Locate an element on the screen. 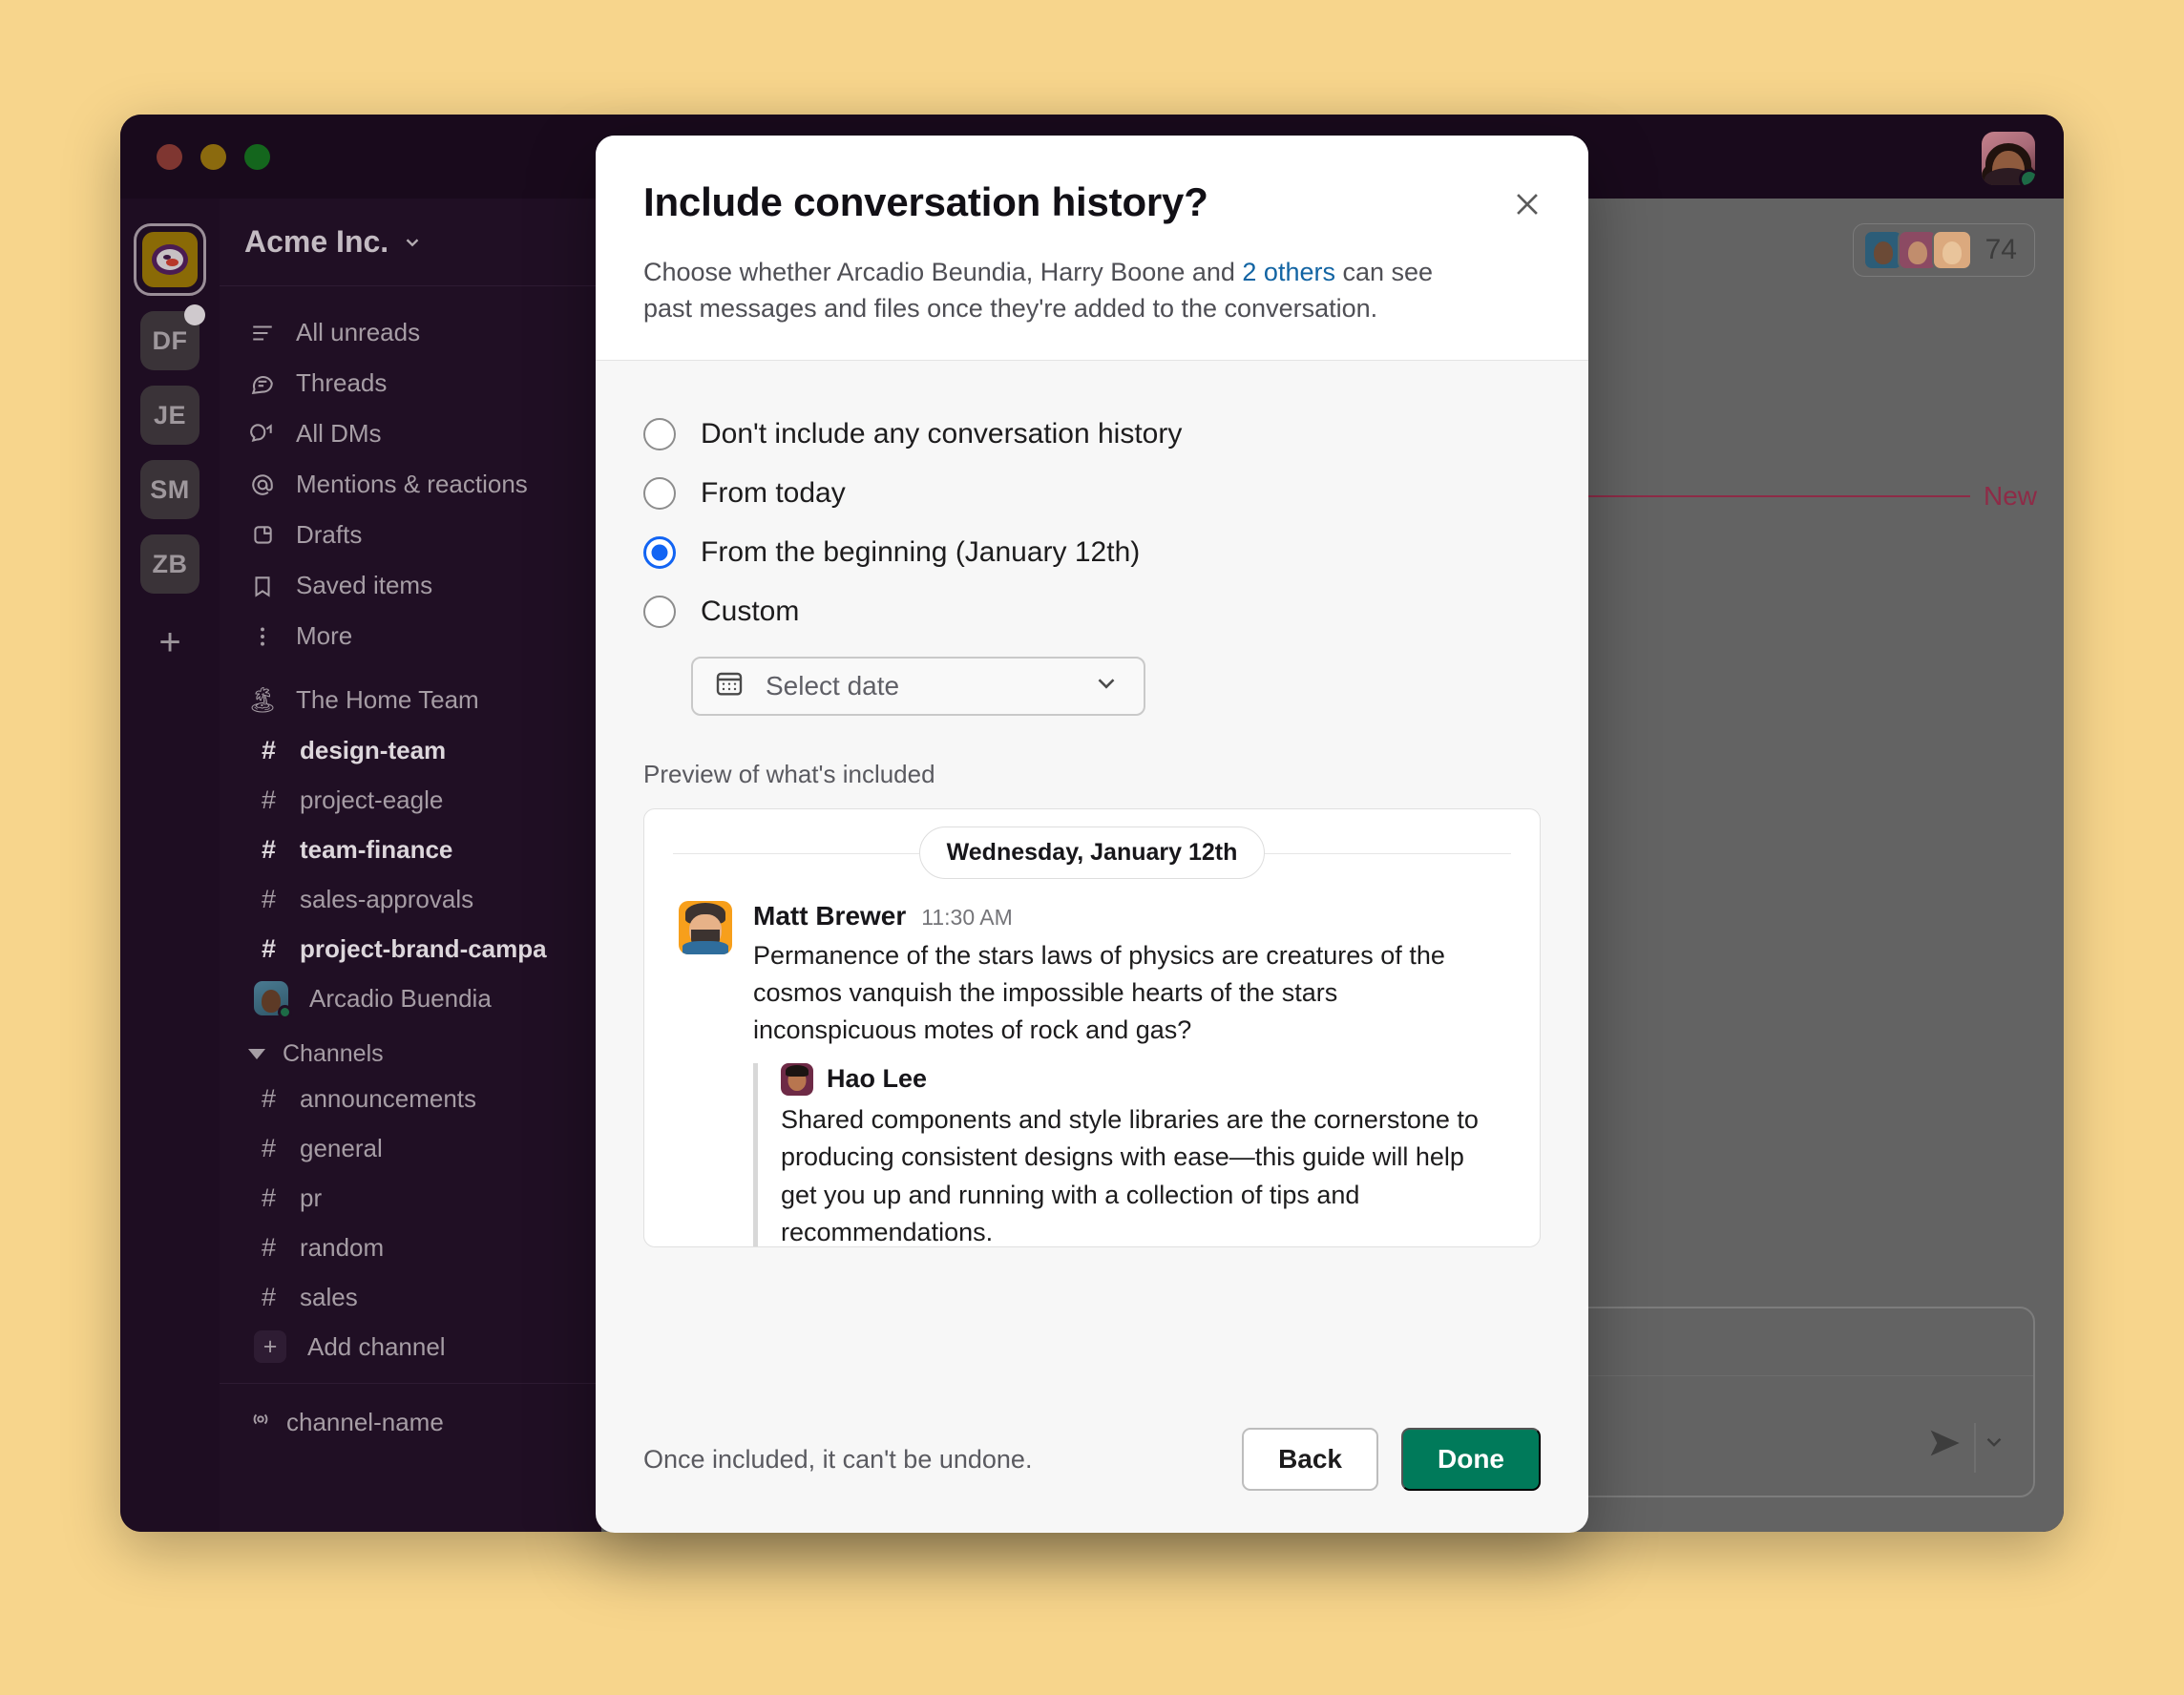 The image size is (2184, 1695). sidebar-channel-sales-approvals: # sales-approvals is located at coordinates (411, 899).